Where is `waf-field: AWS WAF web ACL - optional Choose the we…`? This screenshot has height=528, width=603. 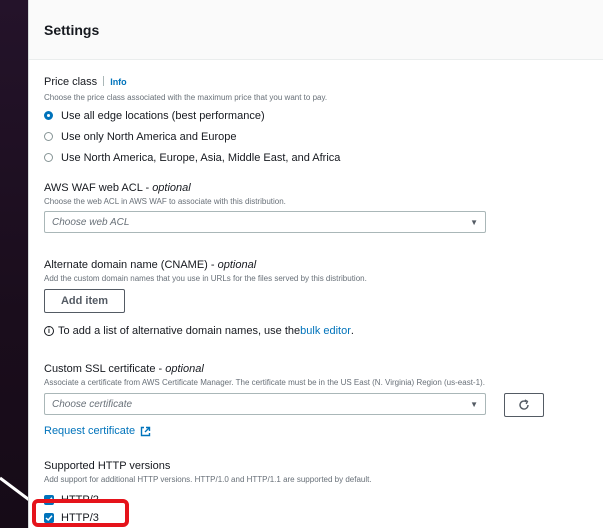 waf-field: AWS WAF web ACL - optional Choose the we… is located at coordinates (265, 207).